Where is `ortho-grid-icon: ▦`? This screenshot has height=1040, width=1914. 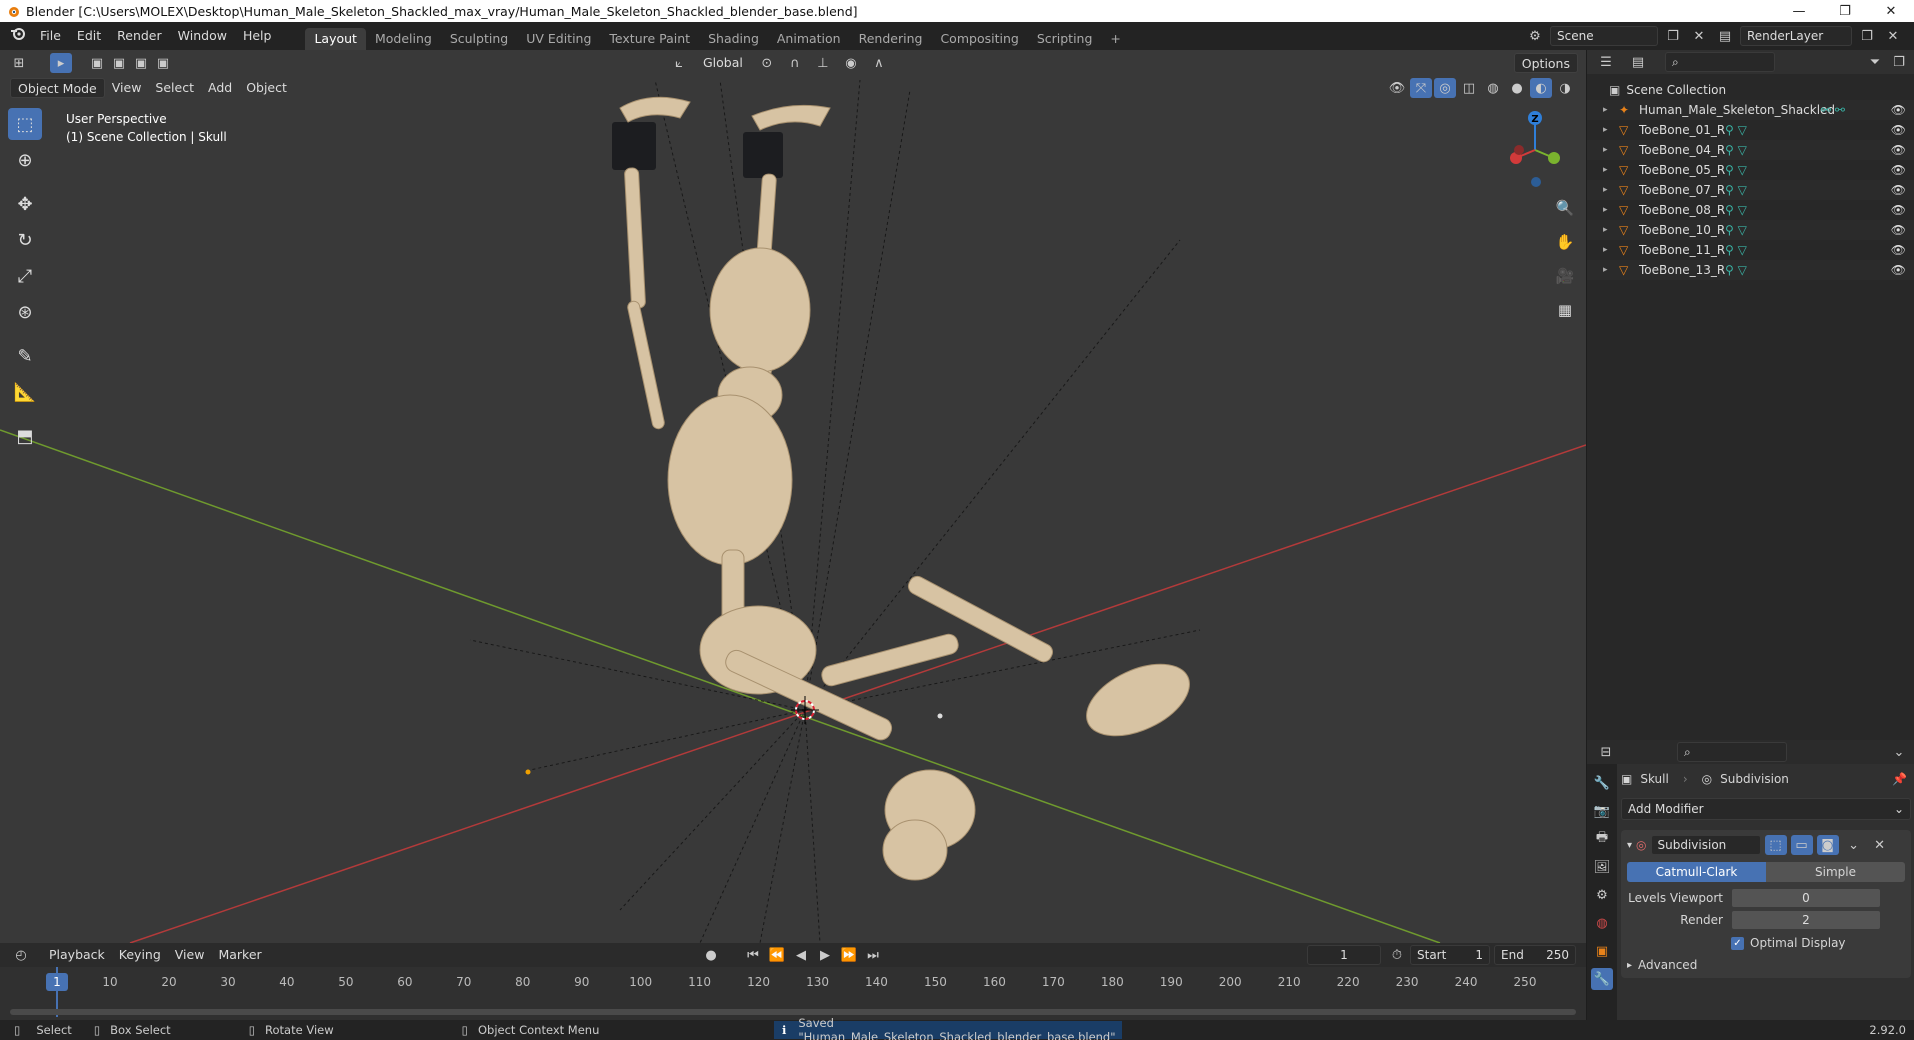 ortho-grid-icon: ▦ is located at coordinates (1565, 310).